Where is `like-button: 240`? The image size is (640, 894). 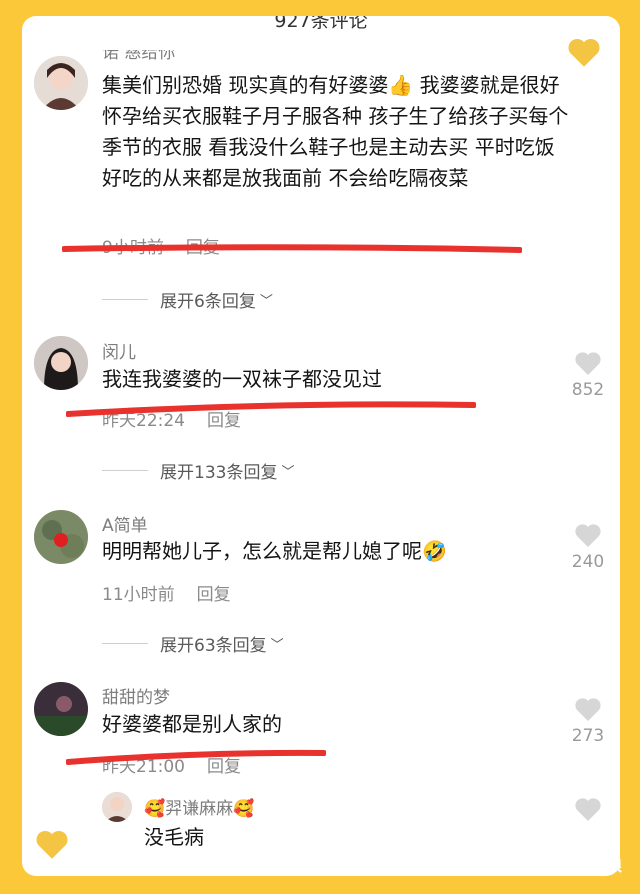
like-button: 240 is located at coordinates (588, 547).